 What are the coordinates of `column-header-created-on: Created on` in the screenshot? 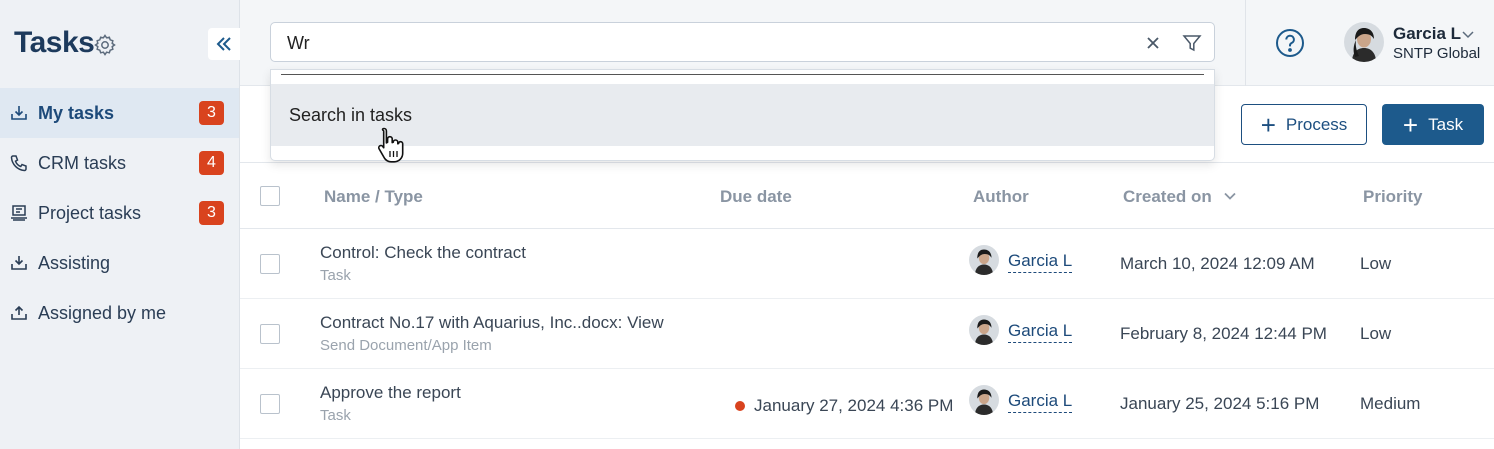 It's located at (1180, 197).